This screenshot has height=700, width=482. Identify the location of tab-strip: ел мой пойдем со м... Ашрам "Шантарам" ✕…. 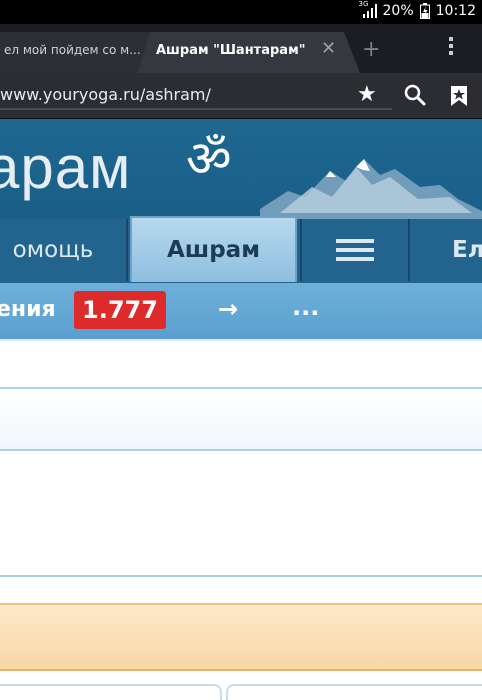
(241, 48).